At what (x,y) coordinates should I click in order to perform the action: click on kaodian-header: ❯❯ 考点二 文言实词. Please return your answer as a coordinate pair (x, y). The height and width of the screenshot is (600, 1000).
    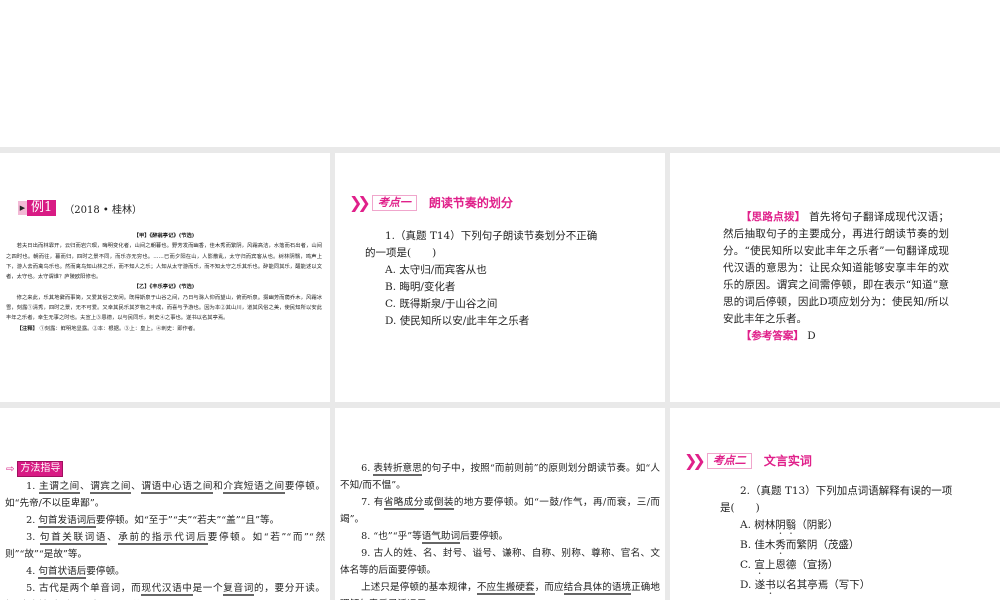
    Looking at the image, I should click on (748, 460).